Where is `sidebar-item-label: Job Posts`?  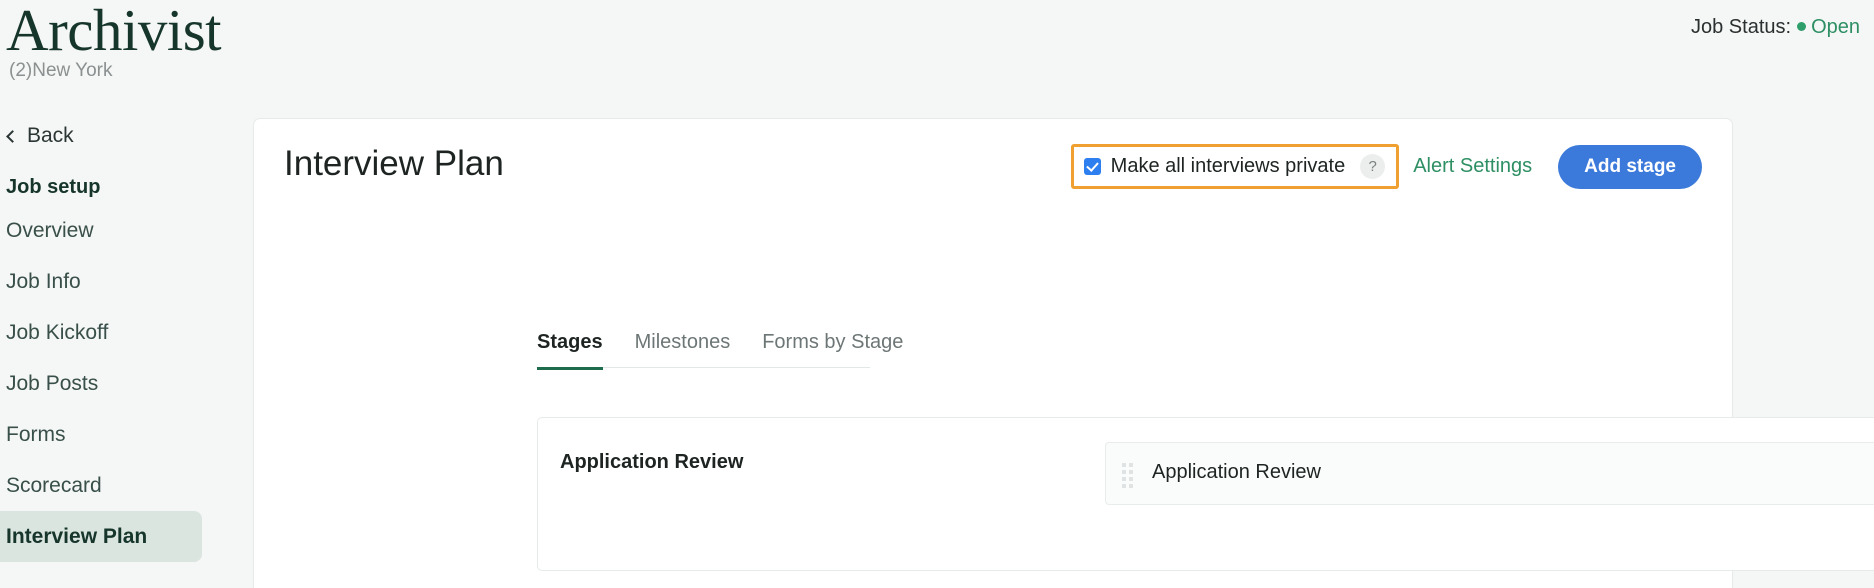 sidebar-item-label: Job Posts is located at coordinates (52, 383).